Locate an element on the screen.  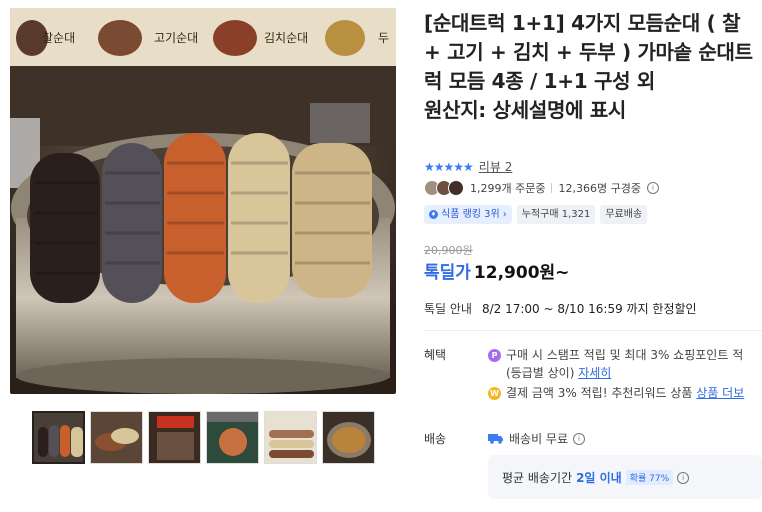
truck-icon is located at coordinates (495, 439).